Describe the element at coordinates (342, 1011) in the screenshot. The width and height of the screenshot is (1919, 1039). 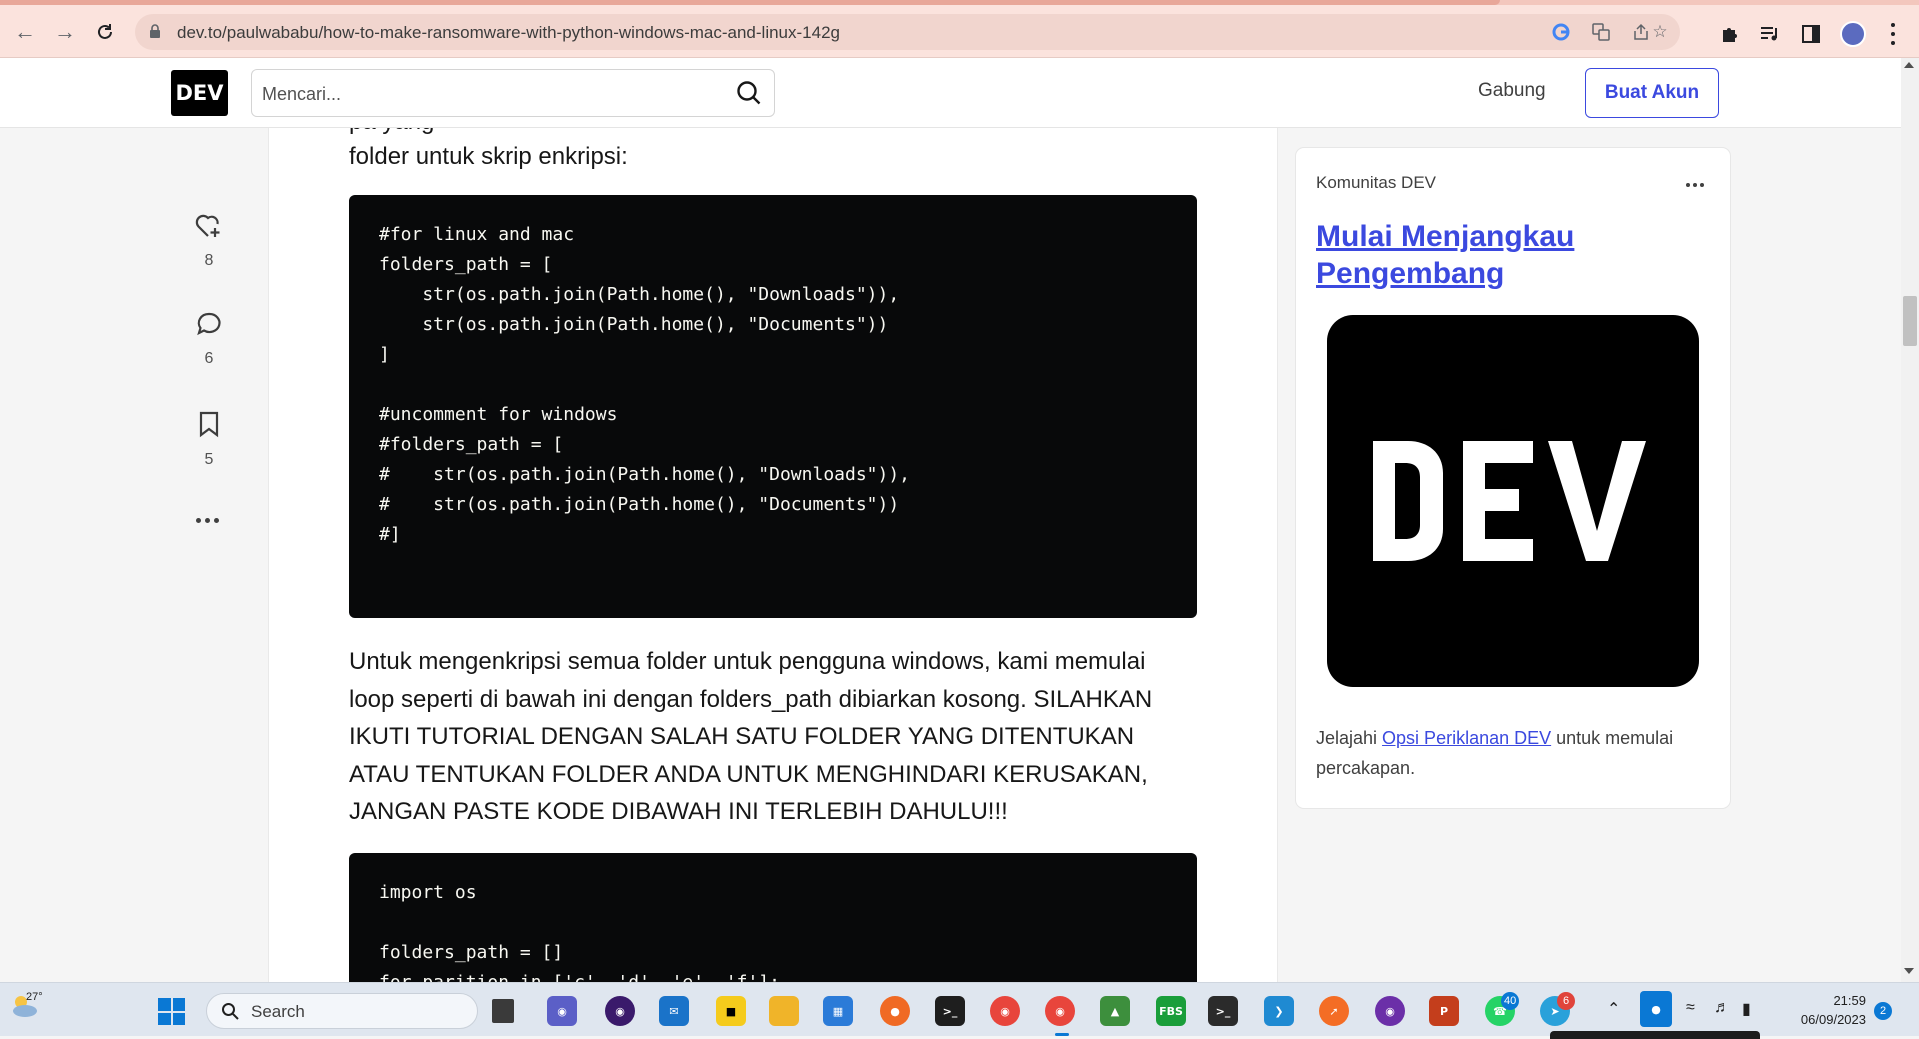
I see `taskbar-search: Search` at that location.